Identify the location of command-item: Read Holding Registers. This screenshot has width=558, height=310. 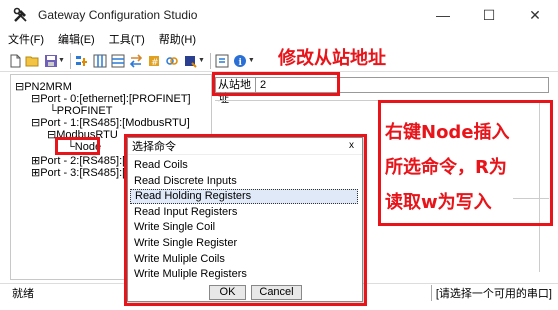
(244, 197).